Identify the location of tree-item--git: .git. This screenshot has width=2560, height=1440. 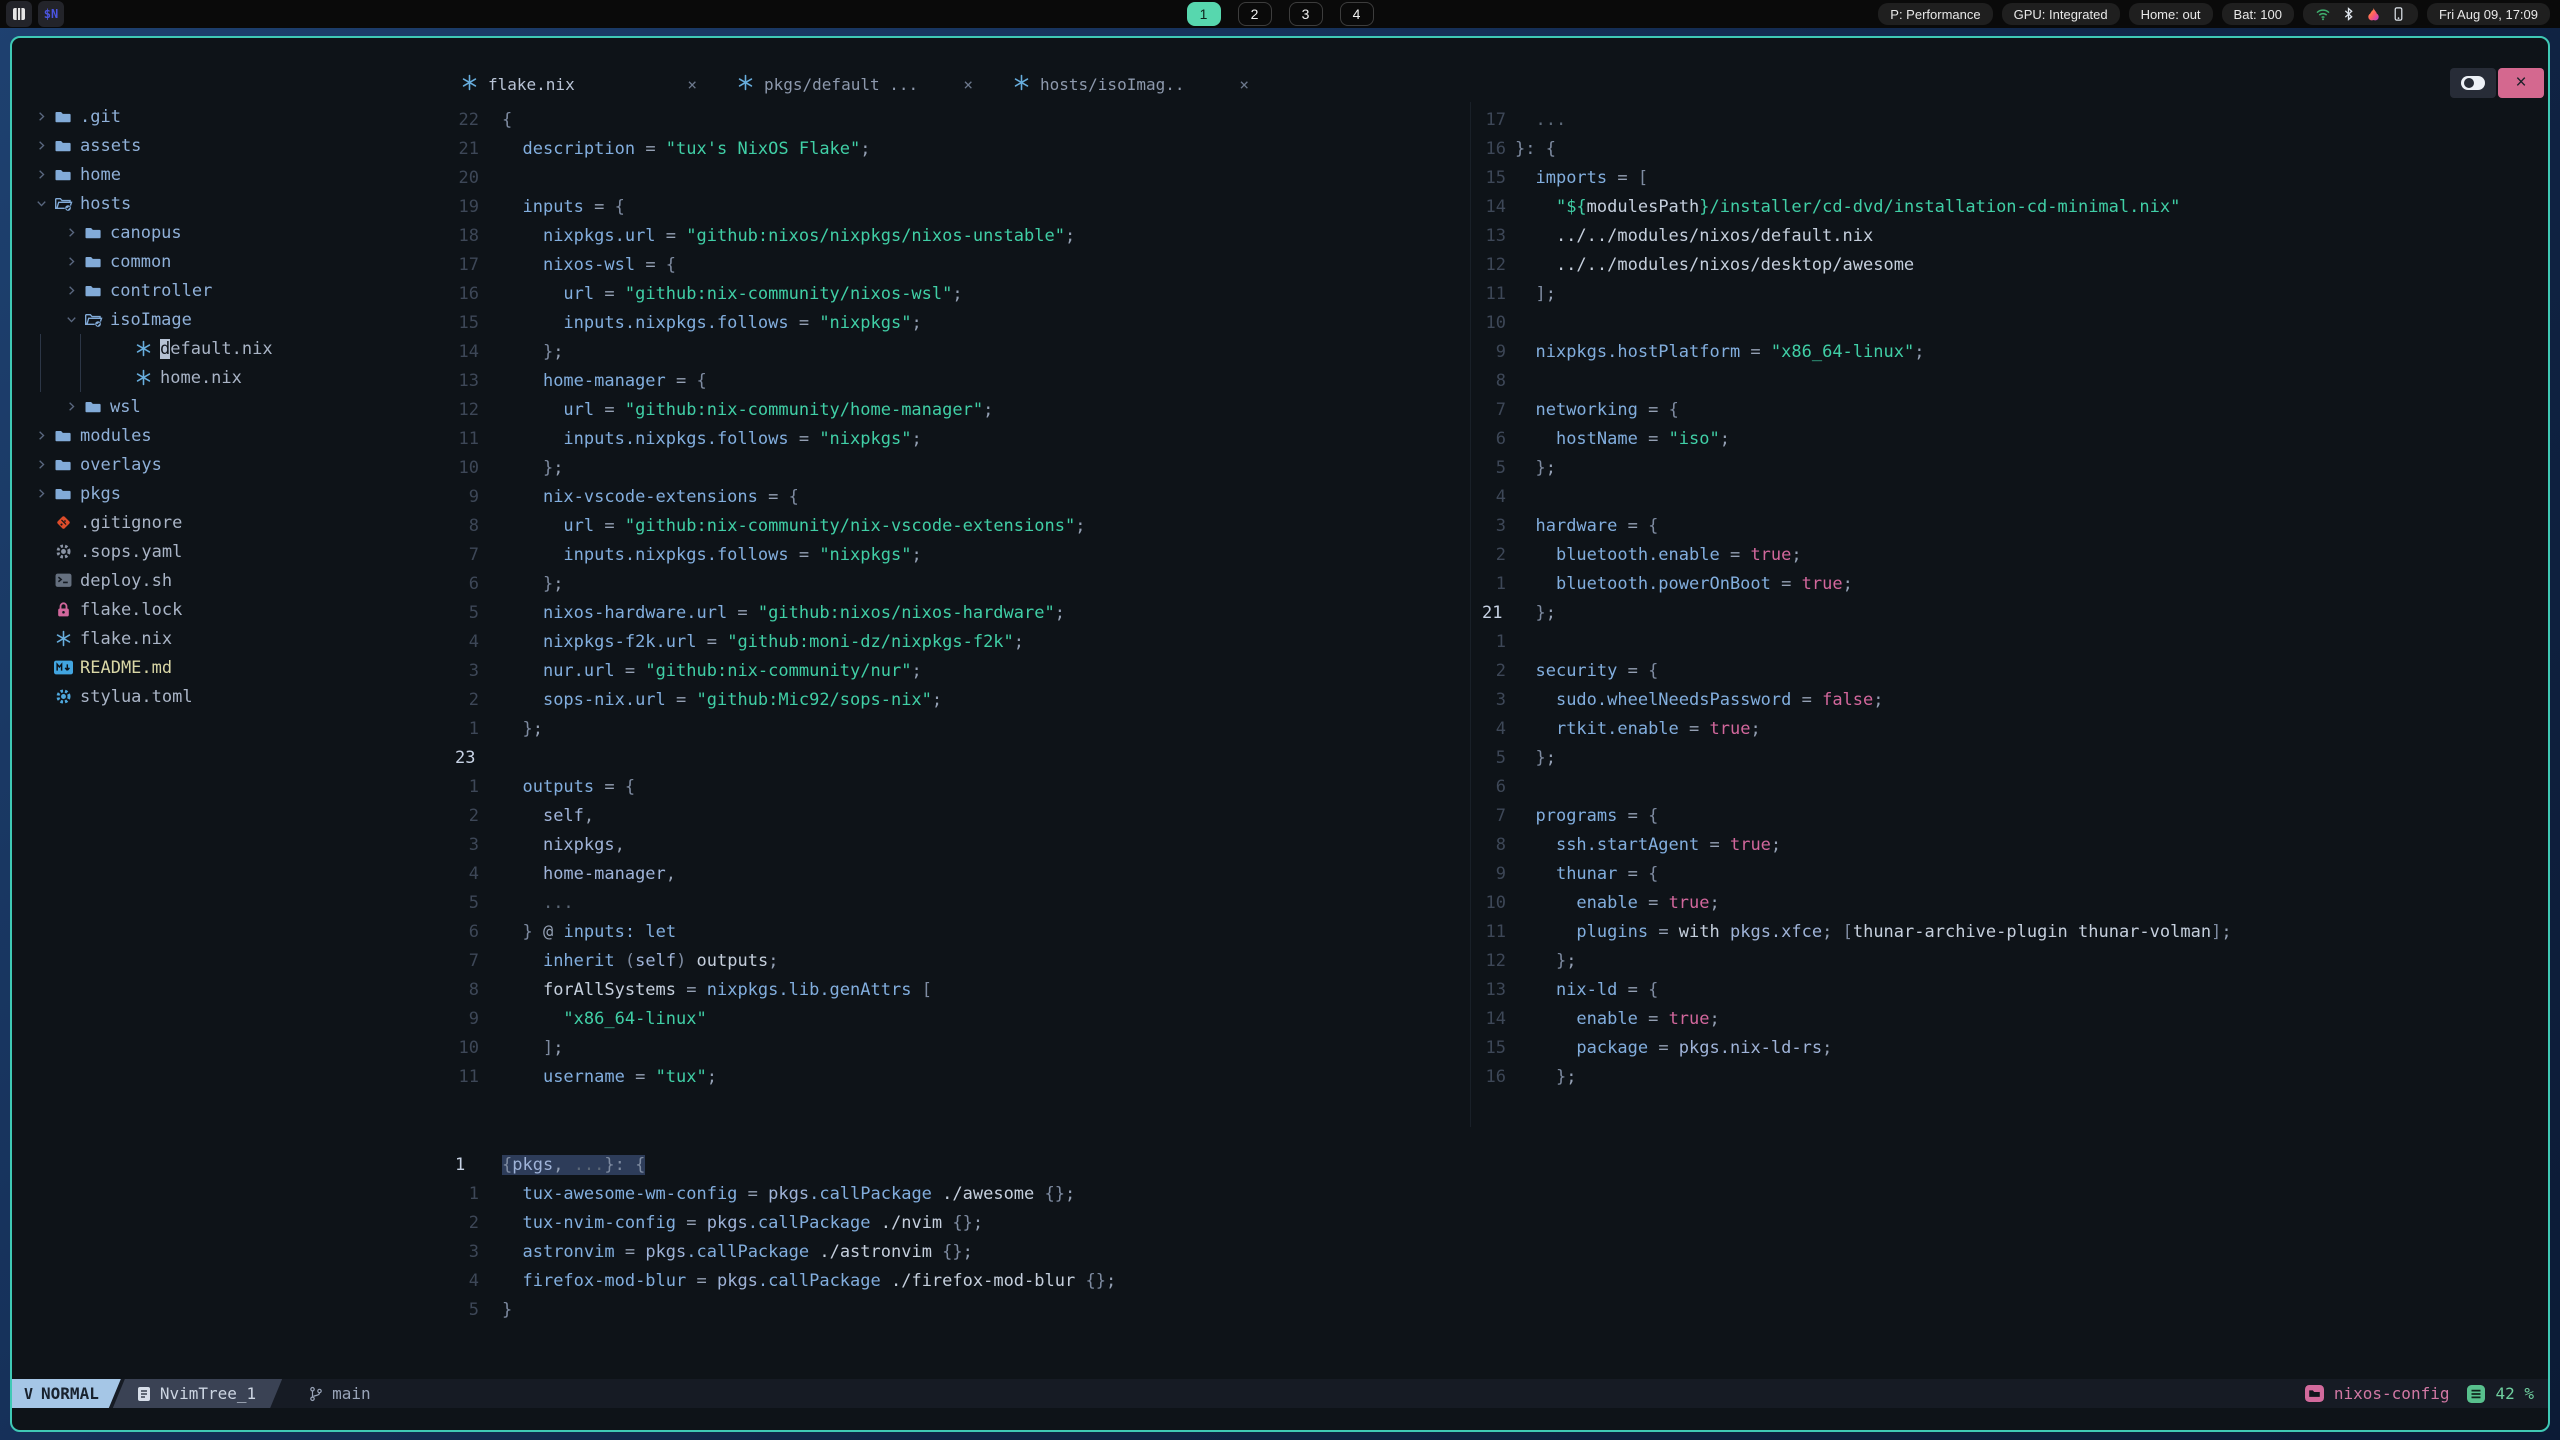
(227, 116).